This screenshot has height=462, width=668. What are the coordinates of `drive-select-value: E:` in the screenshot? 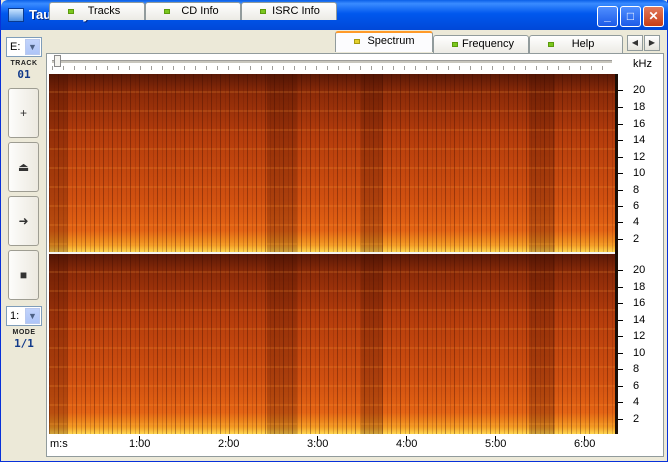 It's located at (15, 47).